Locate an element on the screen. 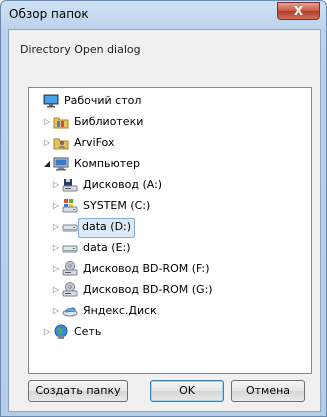  tree-item-label: Сеть is located at coordinates (88, 331).